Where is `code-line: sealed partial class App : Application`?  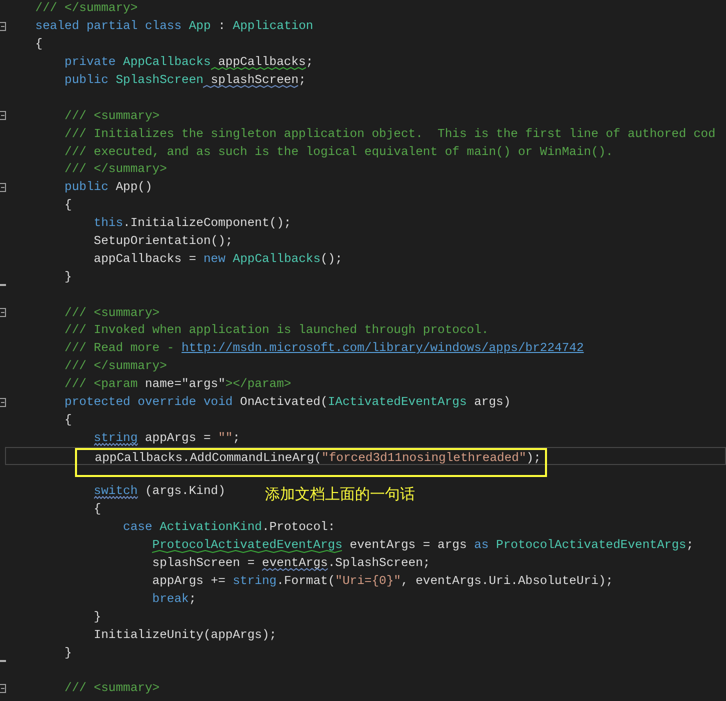 code-line: sealed partial class App : Application is located at coordinates (174, 27).